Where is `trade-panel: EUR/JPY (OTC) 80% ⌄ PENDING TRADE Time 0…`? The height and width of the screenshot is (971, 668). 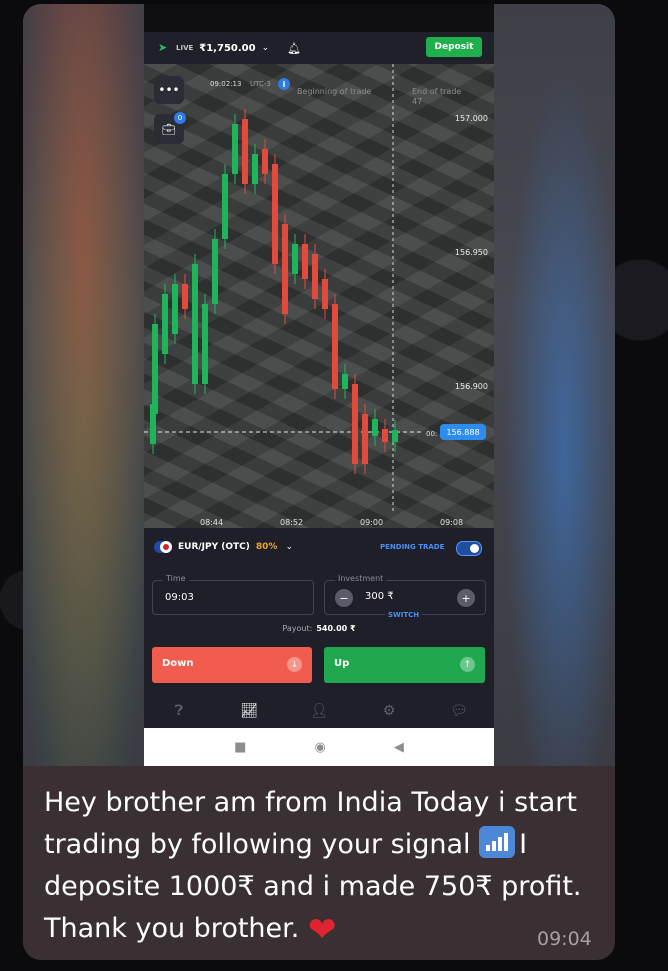
trade-panel: EUR/JPY (OTC) 80% ⌄ PENDING TRADE Time 0… is located at coordinates (319, 628).